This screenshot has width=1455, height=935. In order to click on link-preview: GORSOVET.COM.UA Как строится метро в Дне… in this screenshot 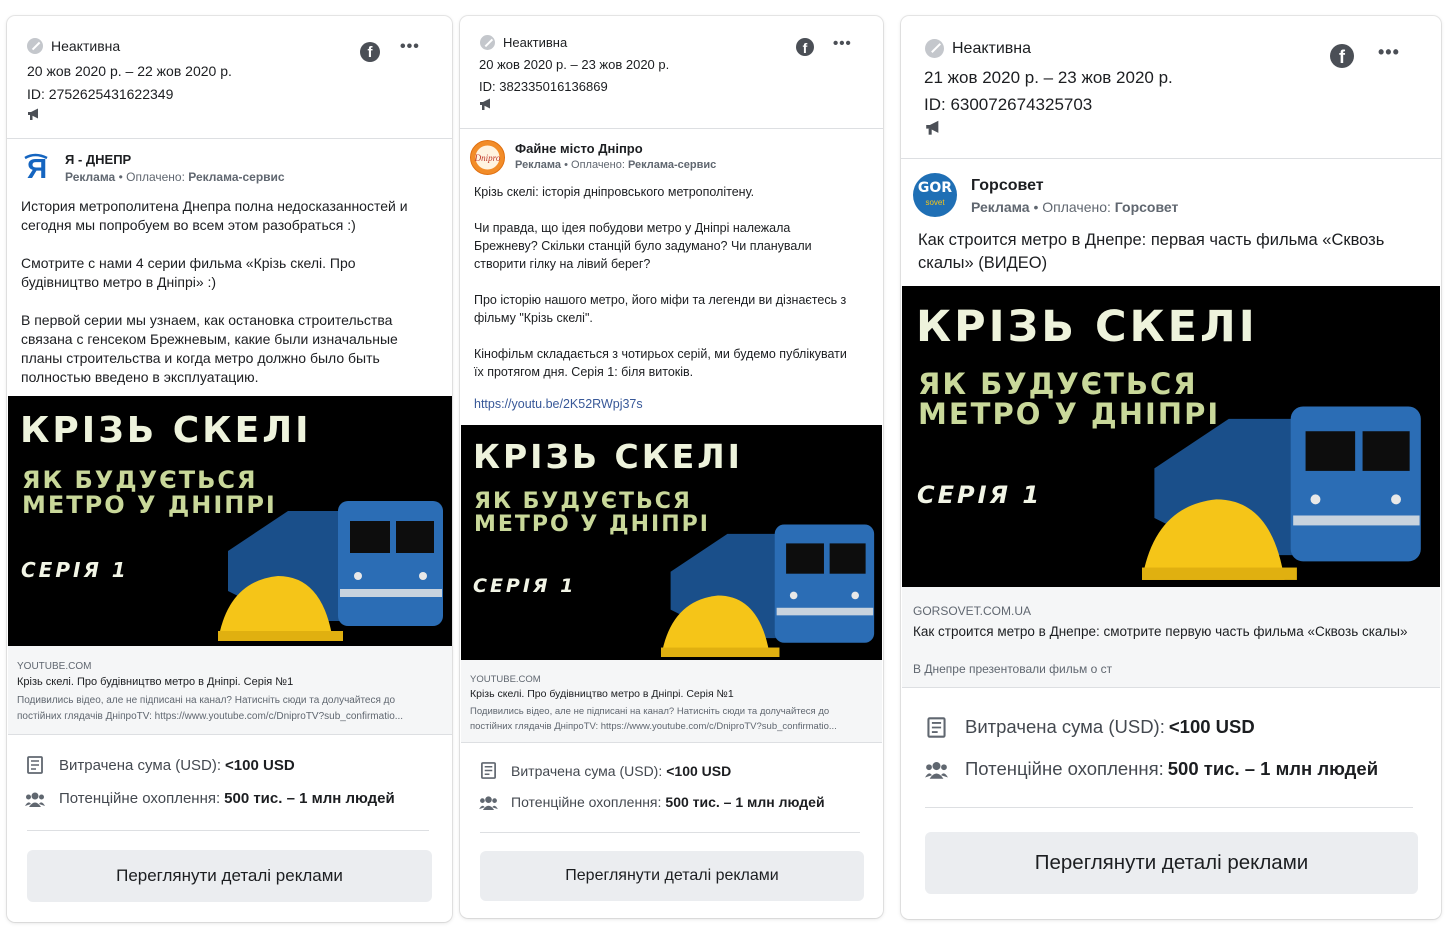, I will do `click(1171, 637)`.